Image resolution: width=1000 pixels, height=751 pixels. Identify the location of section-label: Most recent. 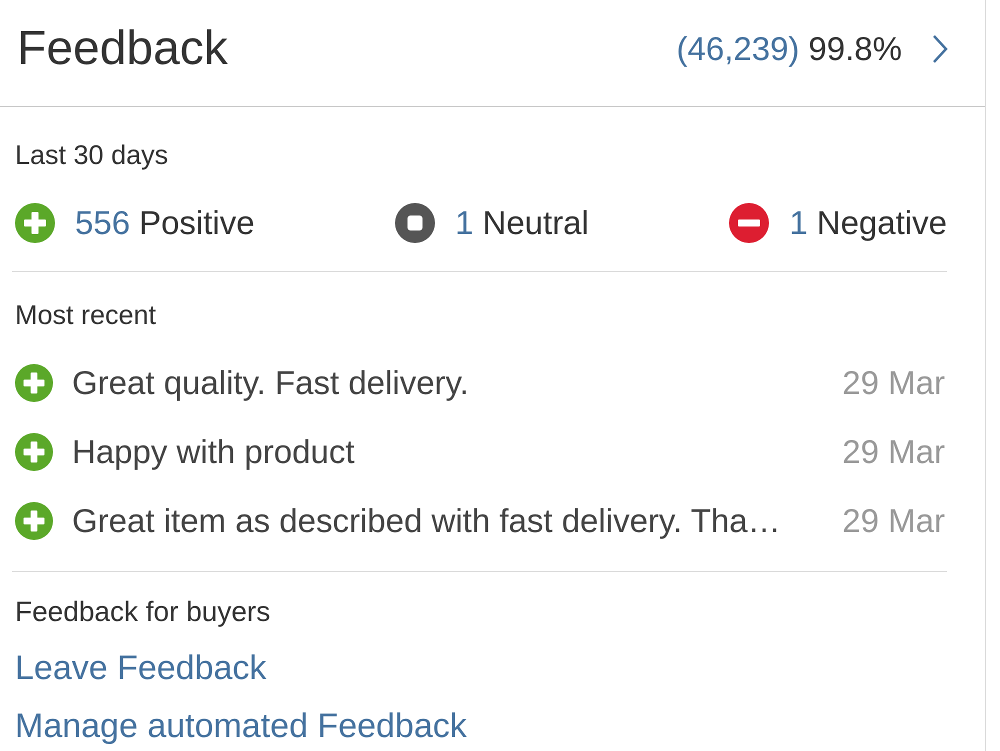
(85, 315).